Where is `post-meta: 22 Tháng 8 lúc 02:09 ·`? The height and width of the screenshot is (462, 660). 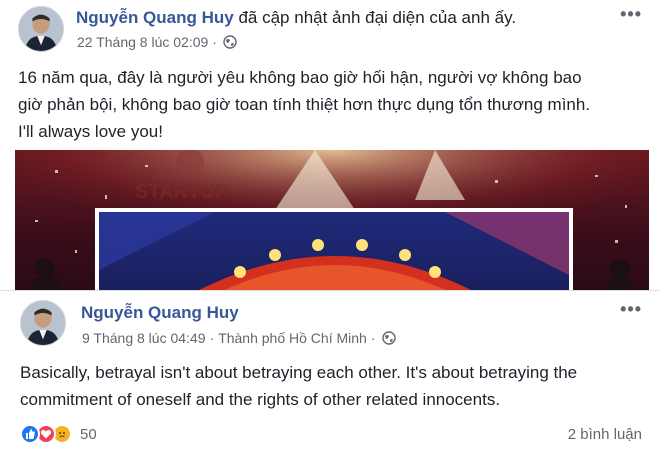 post-meta: 22 Tháng 8 lúc 02:09 · is located at coordinates (157, 42).